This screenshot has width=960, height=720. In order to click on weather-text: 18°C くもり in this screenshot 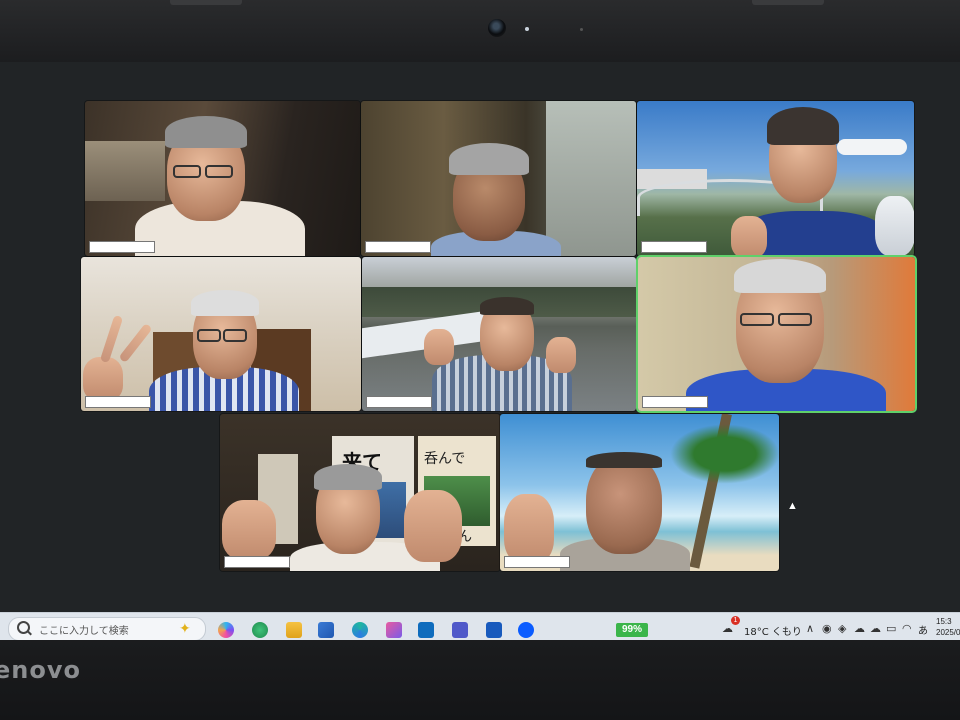, I will do `click(773, 630)`.